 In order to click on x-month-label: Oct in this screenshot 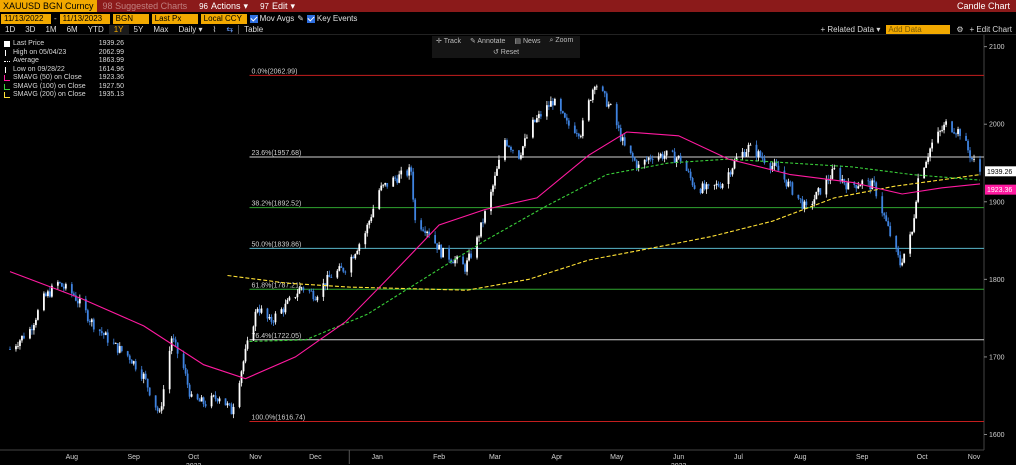, I will do `click(922, 457)`.